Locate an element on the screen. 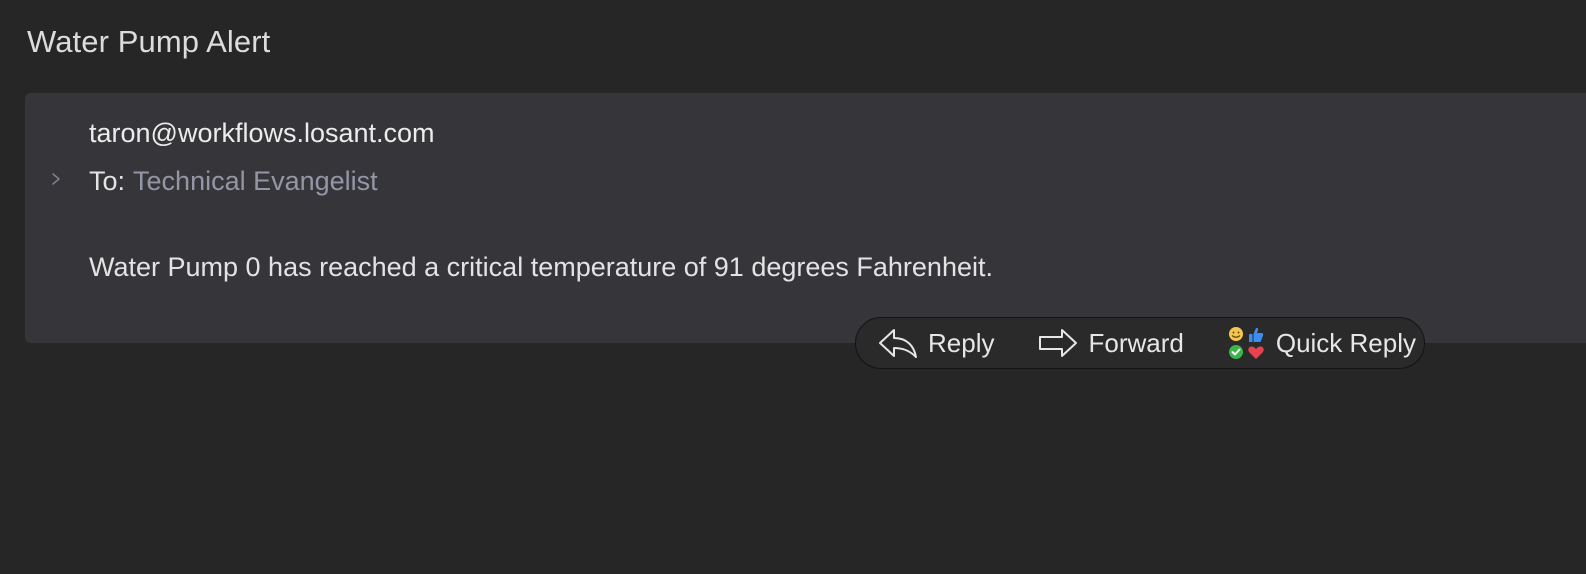  forward-arrow-icon is located at coordinates (1058, 343).